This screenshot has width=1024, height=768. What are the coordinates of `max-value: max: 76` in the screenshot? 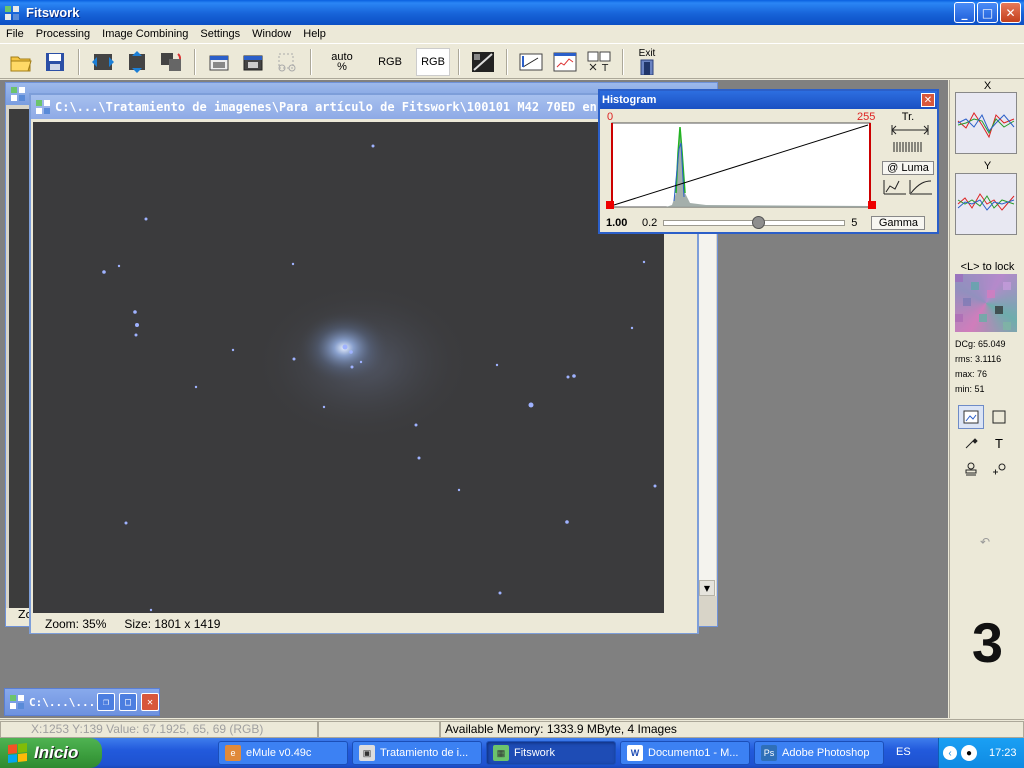 It's located at (971, 374).